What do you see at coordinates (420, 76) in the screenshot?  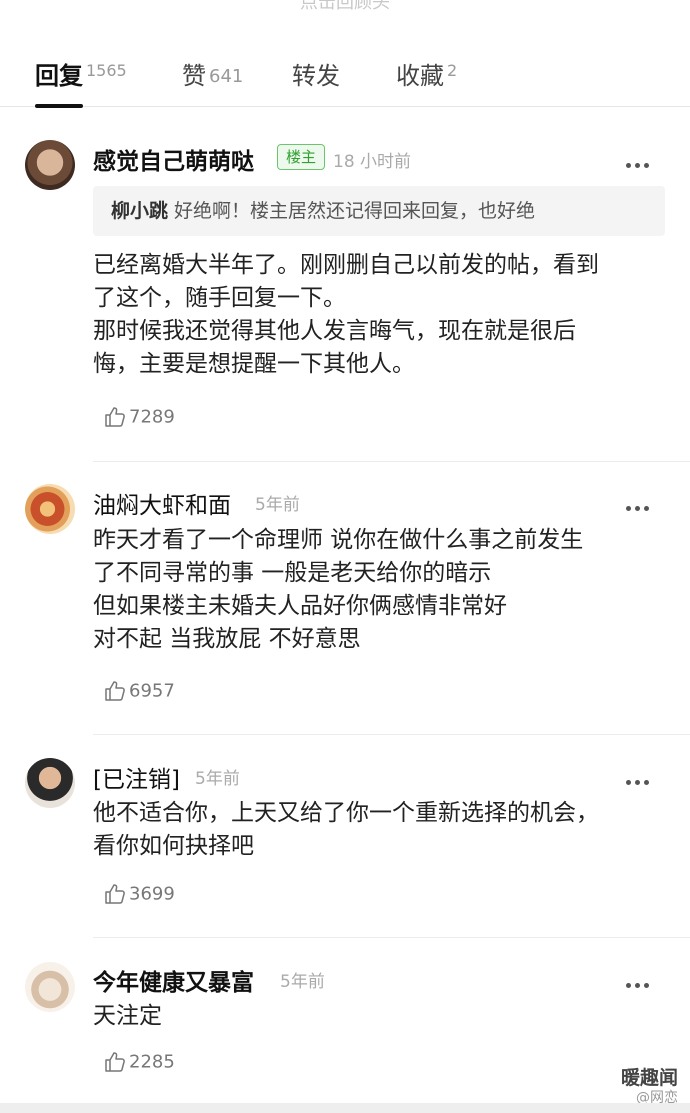 I see `tab-favorites-label: 收藏` at bounding box center [420, 76].